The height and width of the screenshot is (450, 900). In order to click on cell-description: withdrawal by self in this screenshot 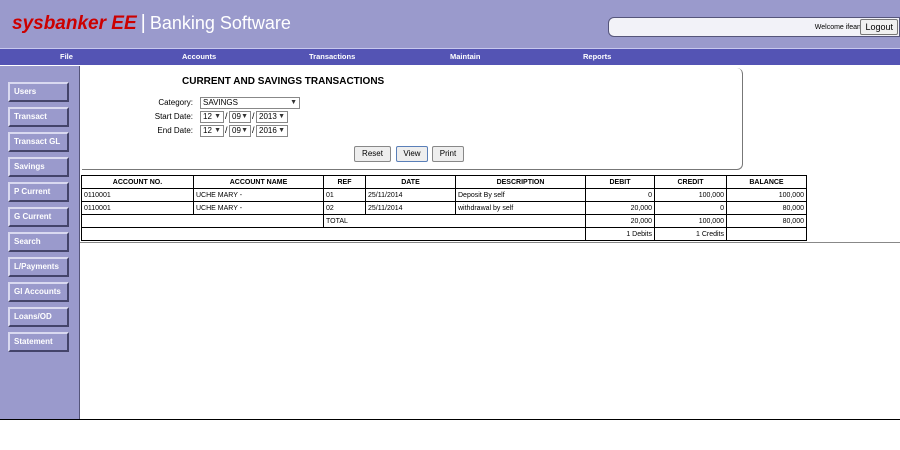, I will do `click(520, 208)`.